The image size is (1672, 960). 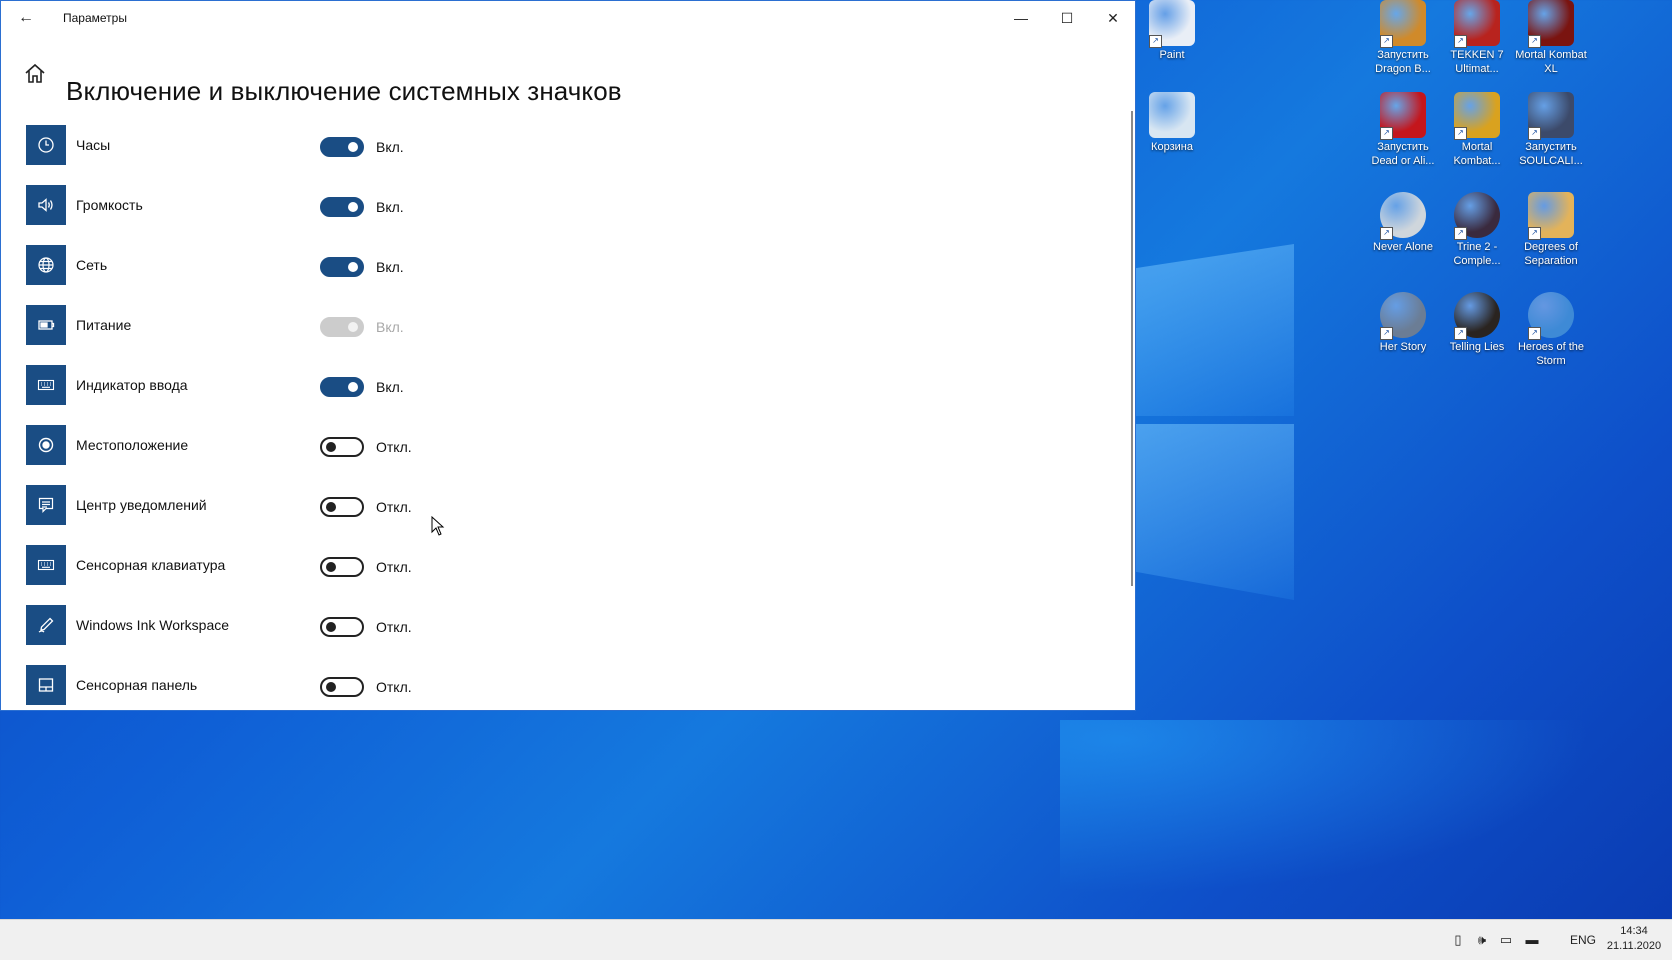 I want to click on setting-label: Местоположение, so click(x=132, y=445).